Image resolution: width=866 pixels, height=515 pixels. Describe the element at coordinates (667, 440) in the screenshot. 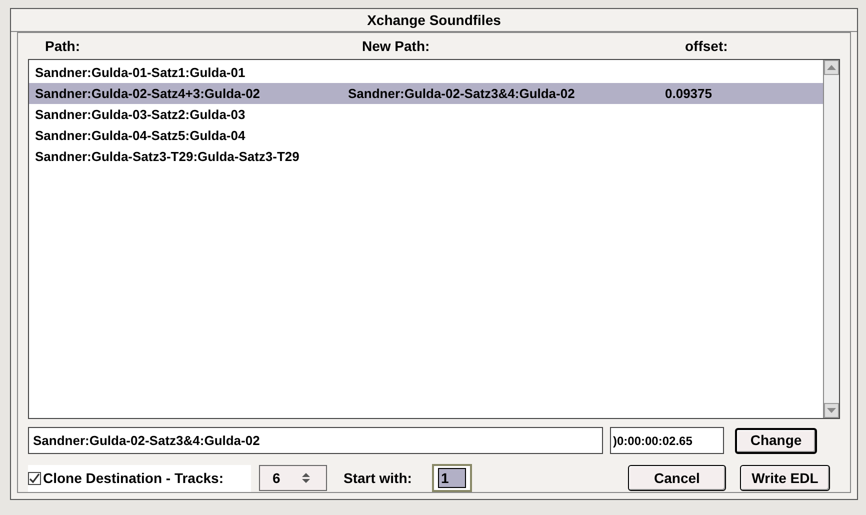

I see `time-field: )0:00:00:02.65` at that location.